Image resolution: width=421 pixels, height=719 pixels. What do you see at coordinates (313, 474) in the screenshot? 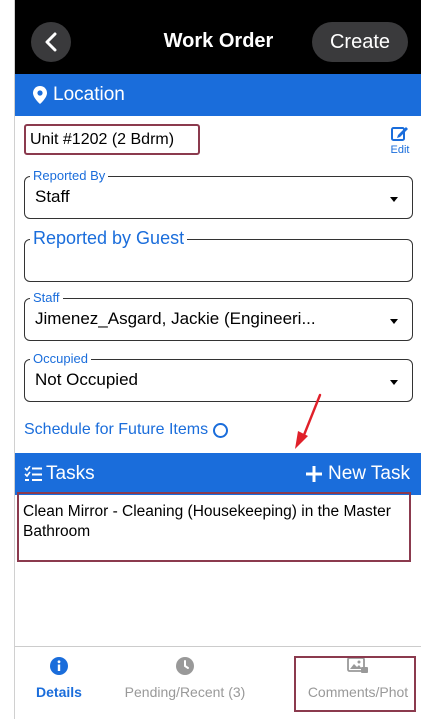
I see `plus-icon` at bounding box center [313, 474].